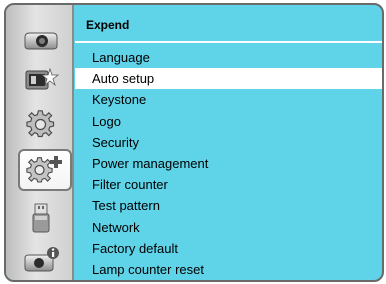  I want to click on sidebar-item-picture, so click(41, 79).